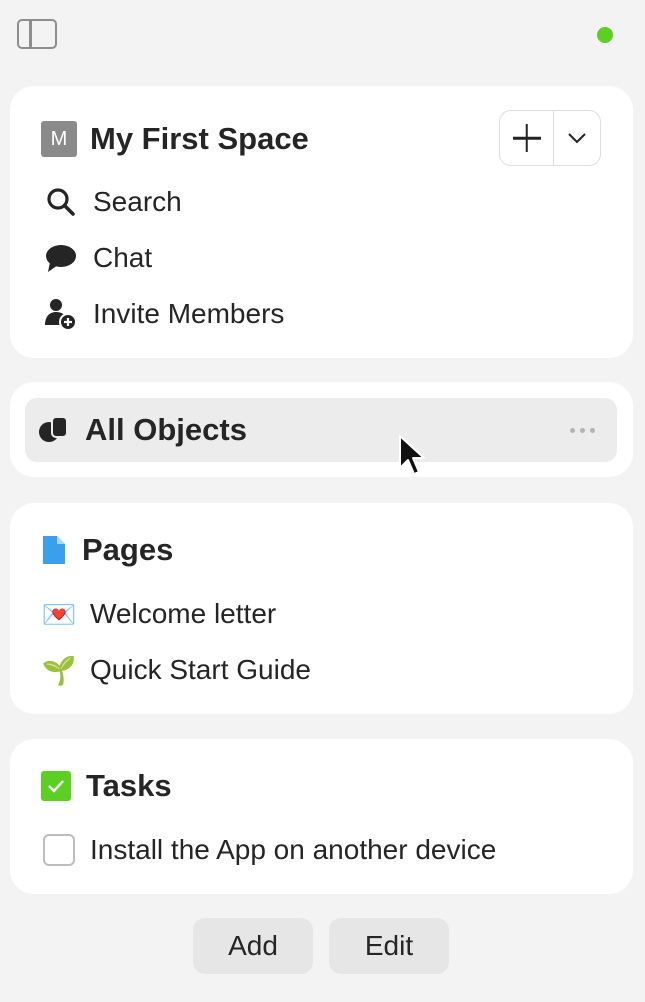  I want to click on page-item-quick-start-guide: 🌱 Quick Start Guide, so click(176, 670).